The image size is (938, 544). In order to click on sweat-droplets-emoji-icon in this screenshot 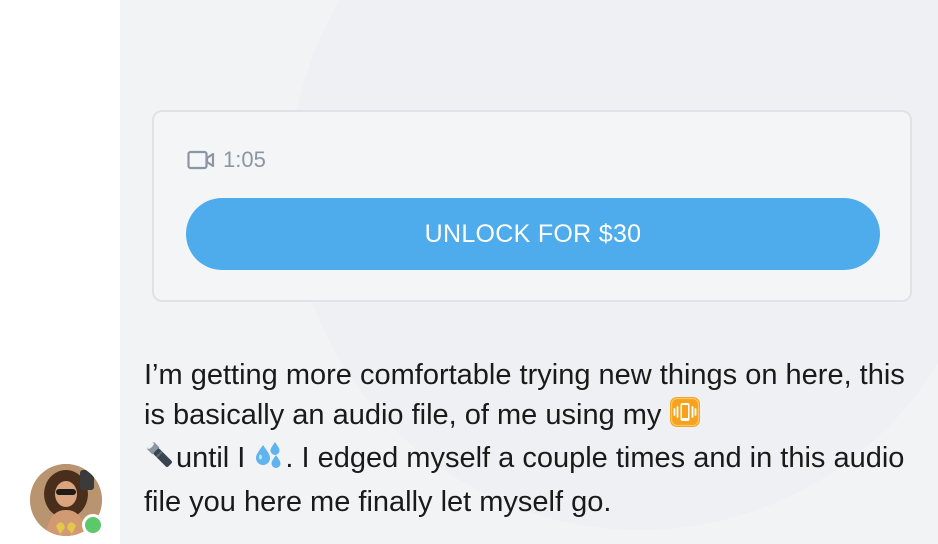, I will do `click(269, 461)`.